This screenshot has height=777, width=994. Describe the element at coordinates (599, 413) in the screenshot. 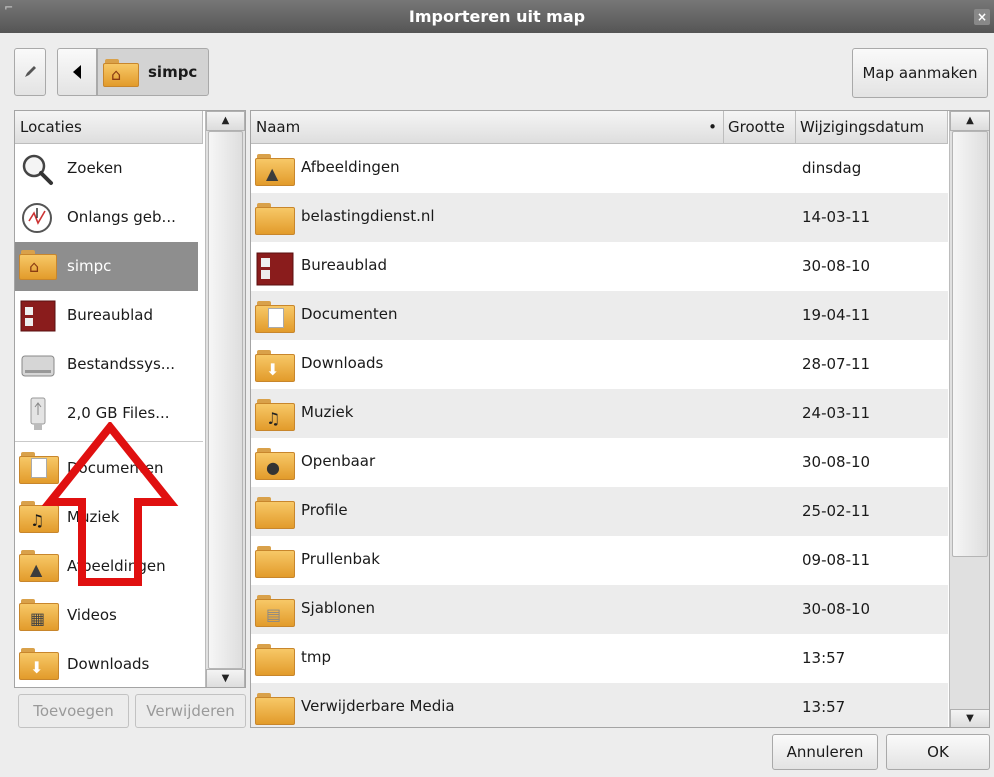

I see `file-row: ♫ Muziek 24-03-11` at that location.